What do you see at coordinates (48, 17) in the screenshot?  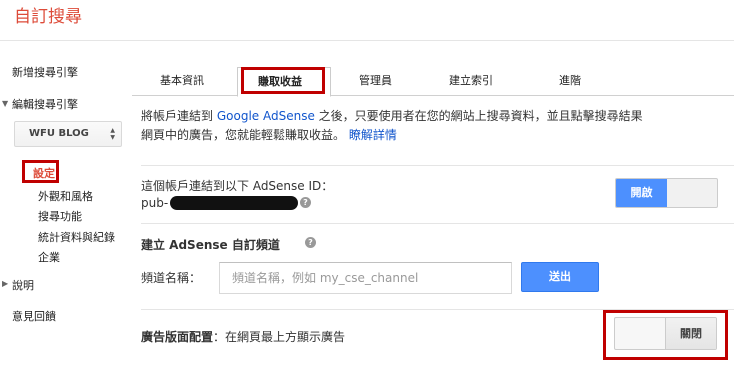 I see `app-title: 自訂搜尋` at bounding box center [48, 17].